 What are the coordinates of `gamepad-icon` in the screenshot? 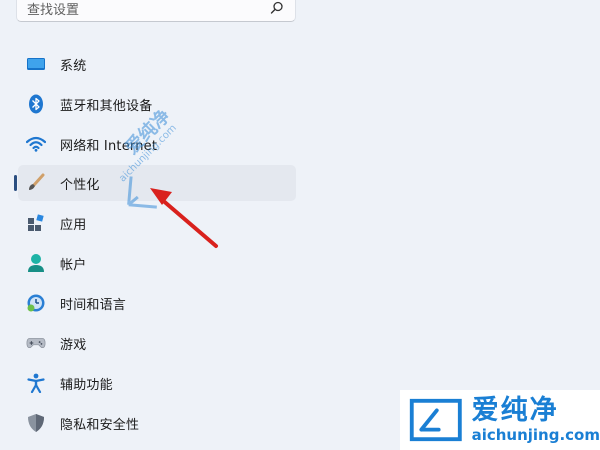 It's located at (36, 343).